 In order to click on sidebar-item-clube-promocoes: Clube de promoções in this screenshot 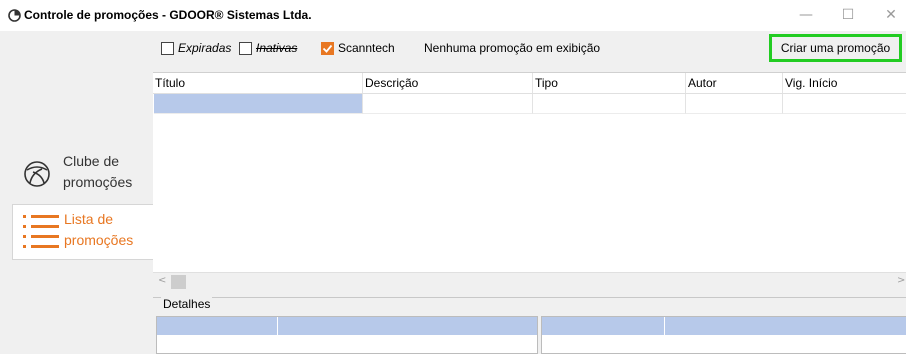, I will do `click(82, 173)`.